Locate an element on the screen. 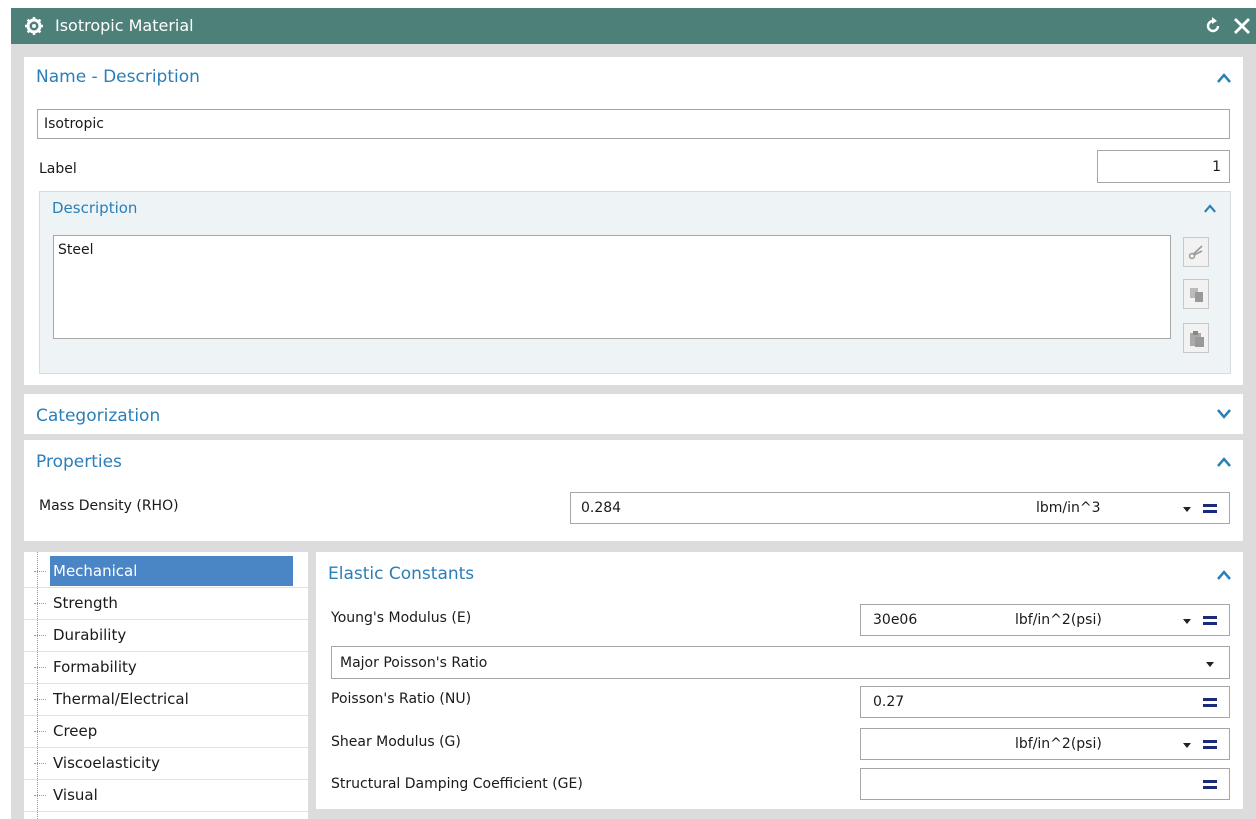  section-title-categorization: Categorization is located at coordinates (98, 416).